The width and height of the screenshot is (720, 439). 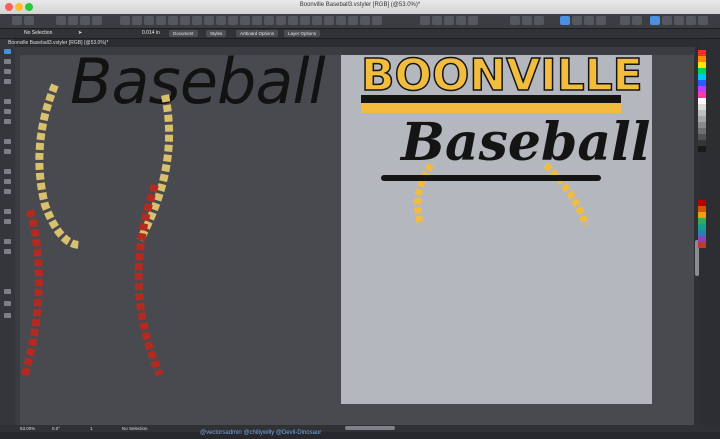 What do you see at coordinates (183, 33) in the screenshot?
I see `document-button: Document` at bounding box center [183, 33].